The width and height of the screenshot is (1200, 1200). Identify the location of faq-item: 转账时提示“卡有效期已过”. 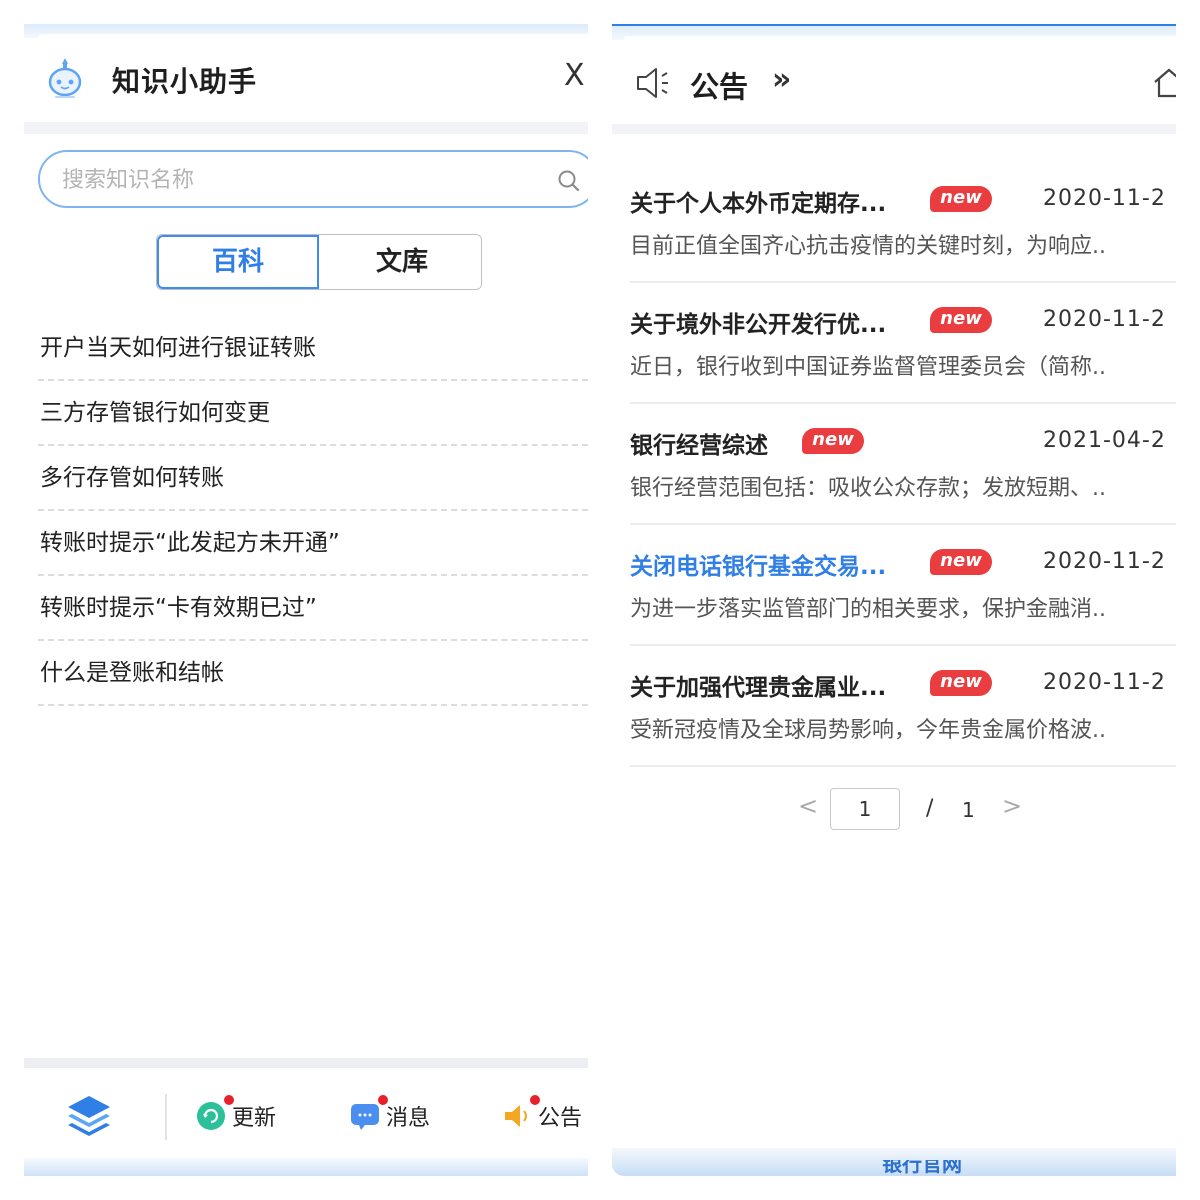
(313, 608).